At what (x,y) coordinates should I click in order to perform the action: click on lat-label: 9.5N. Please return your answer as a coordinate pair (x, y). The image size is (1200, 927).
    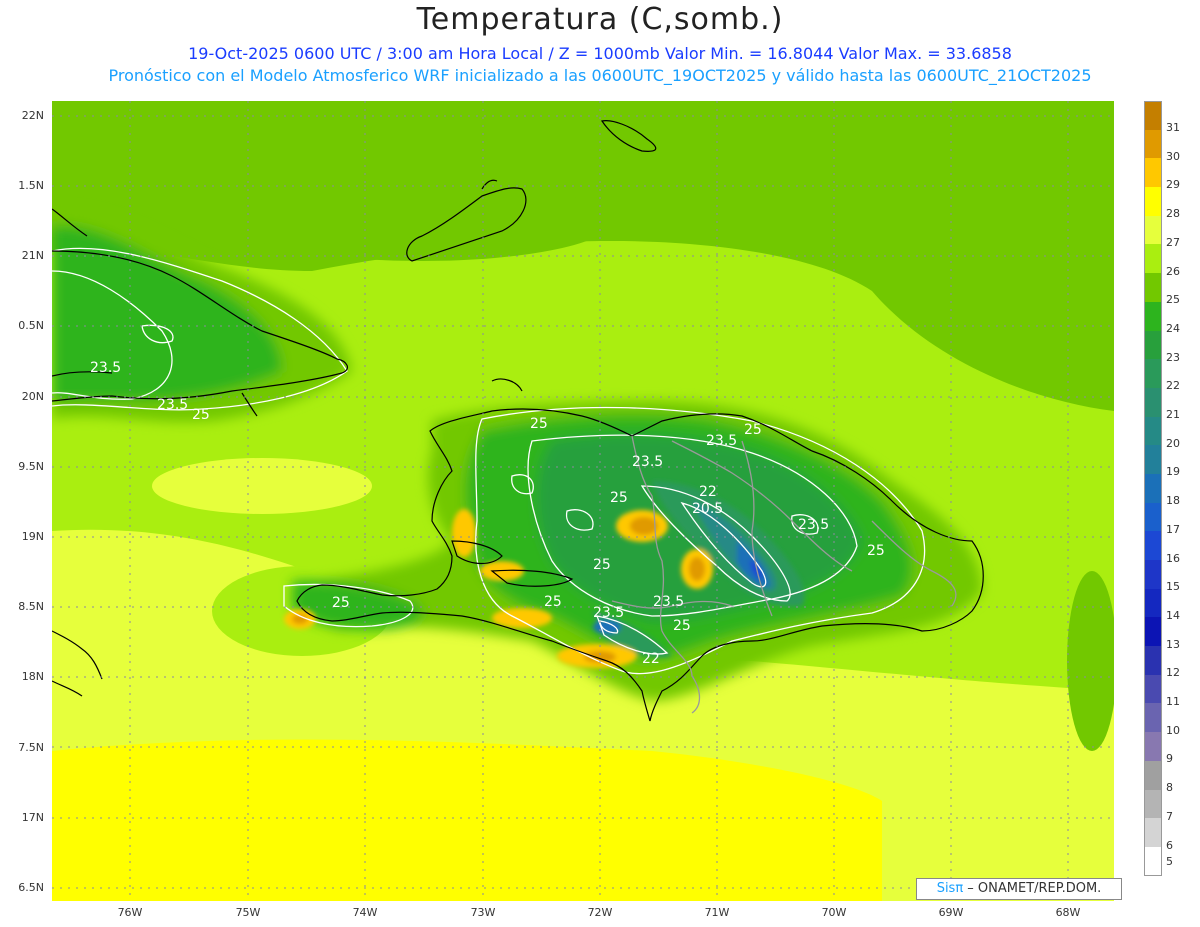
    Looking at the image, I should click on (31, 466).